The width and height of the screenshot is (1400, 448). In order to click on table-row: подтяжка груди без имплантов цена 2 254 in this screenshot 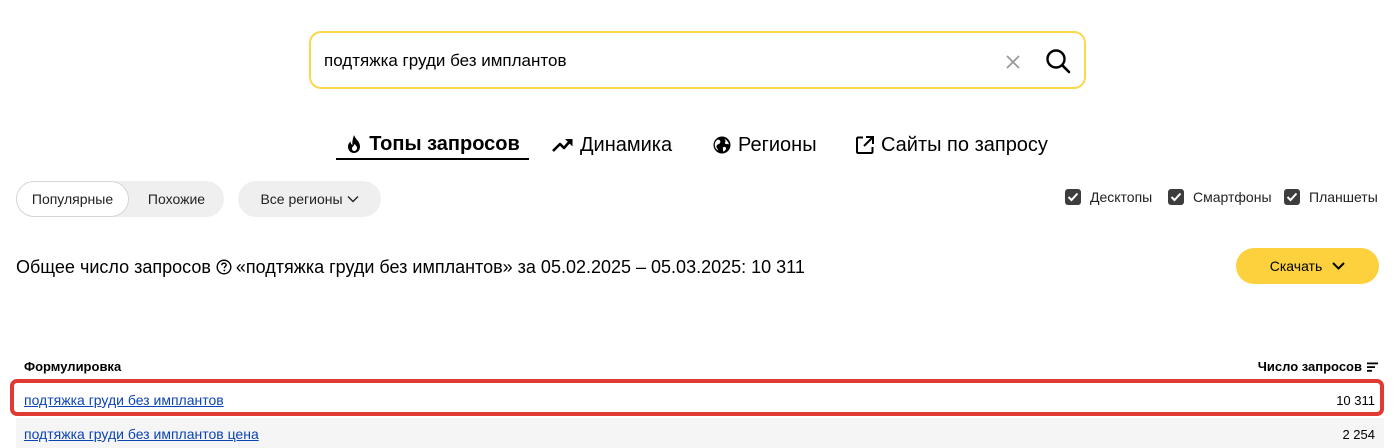, I will do `click(700, 433)`.